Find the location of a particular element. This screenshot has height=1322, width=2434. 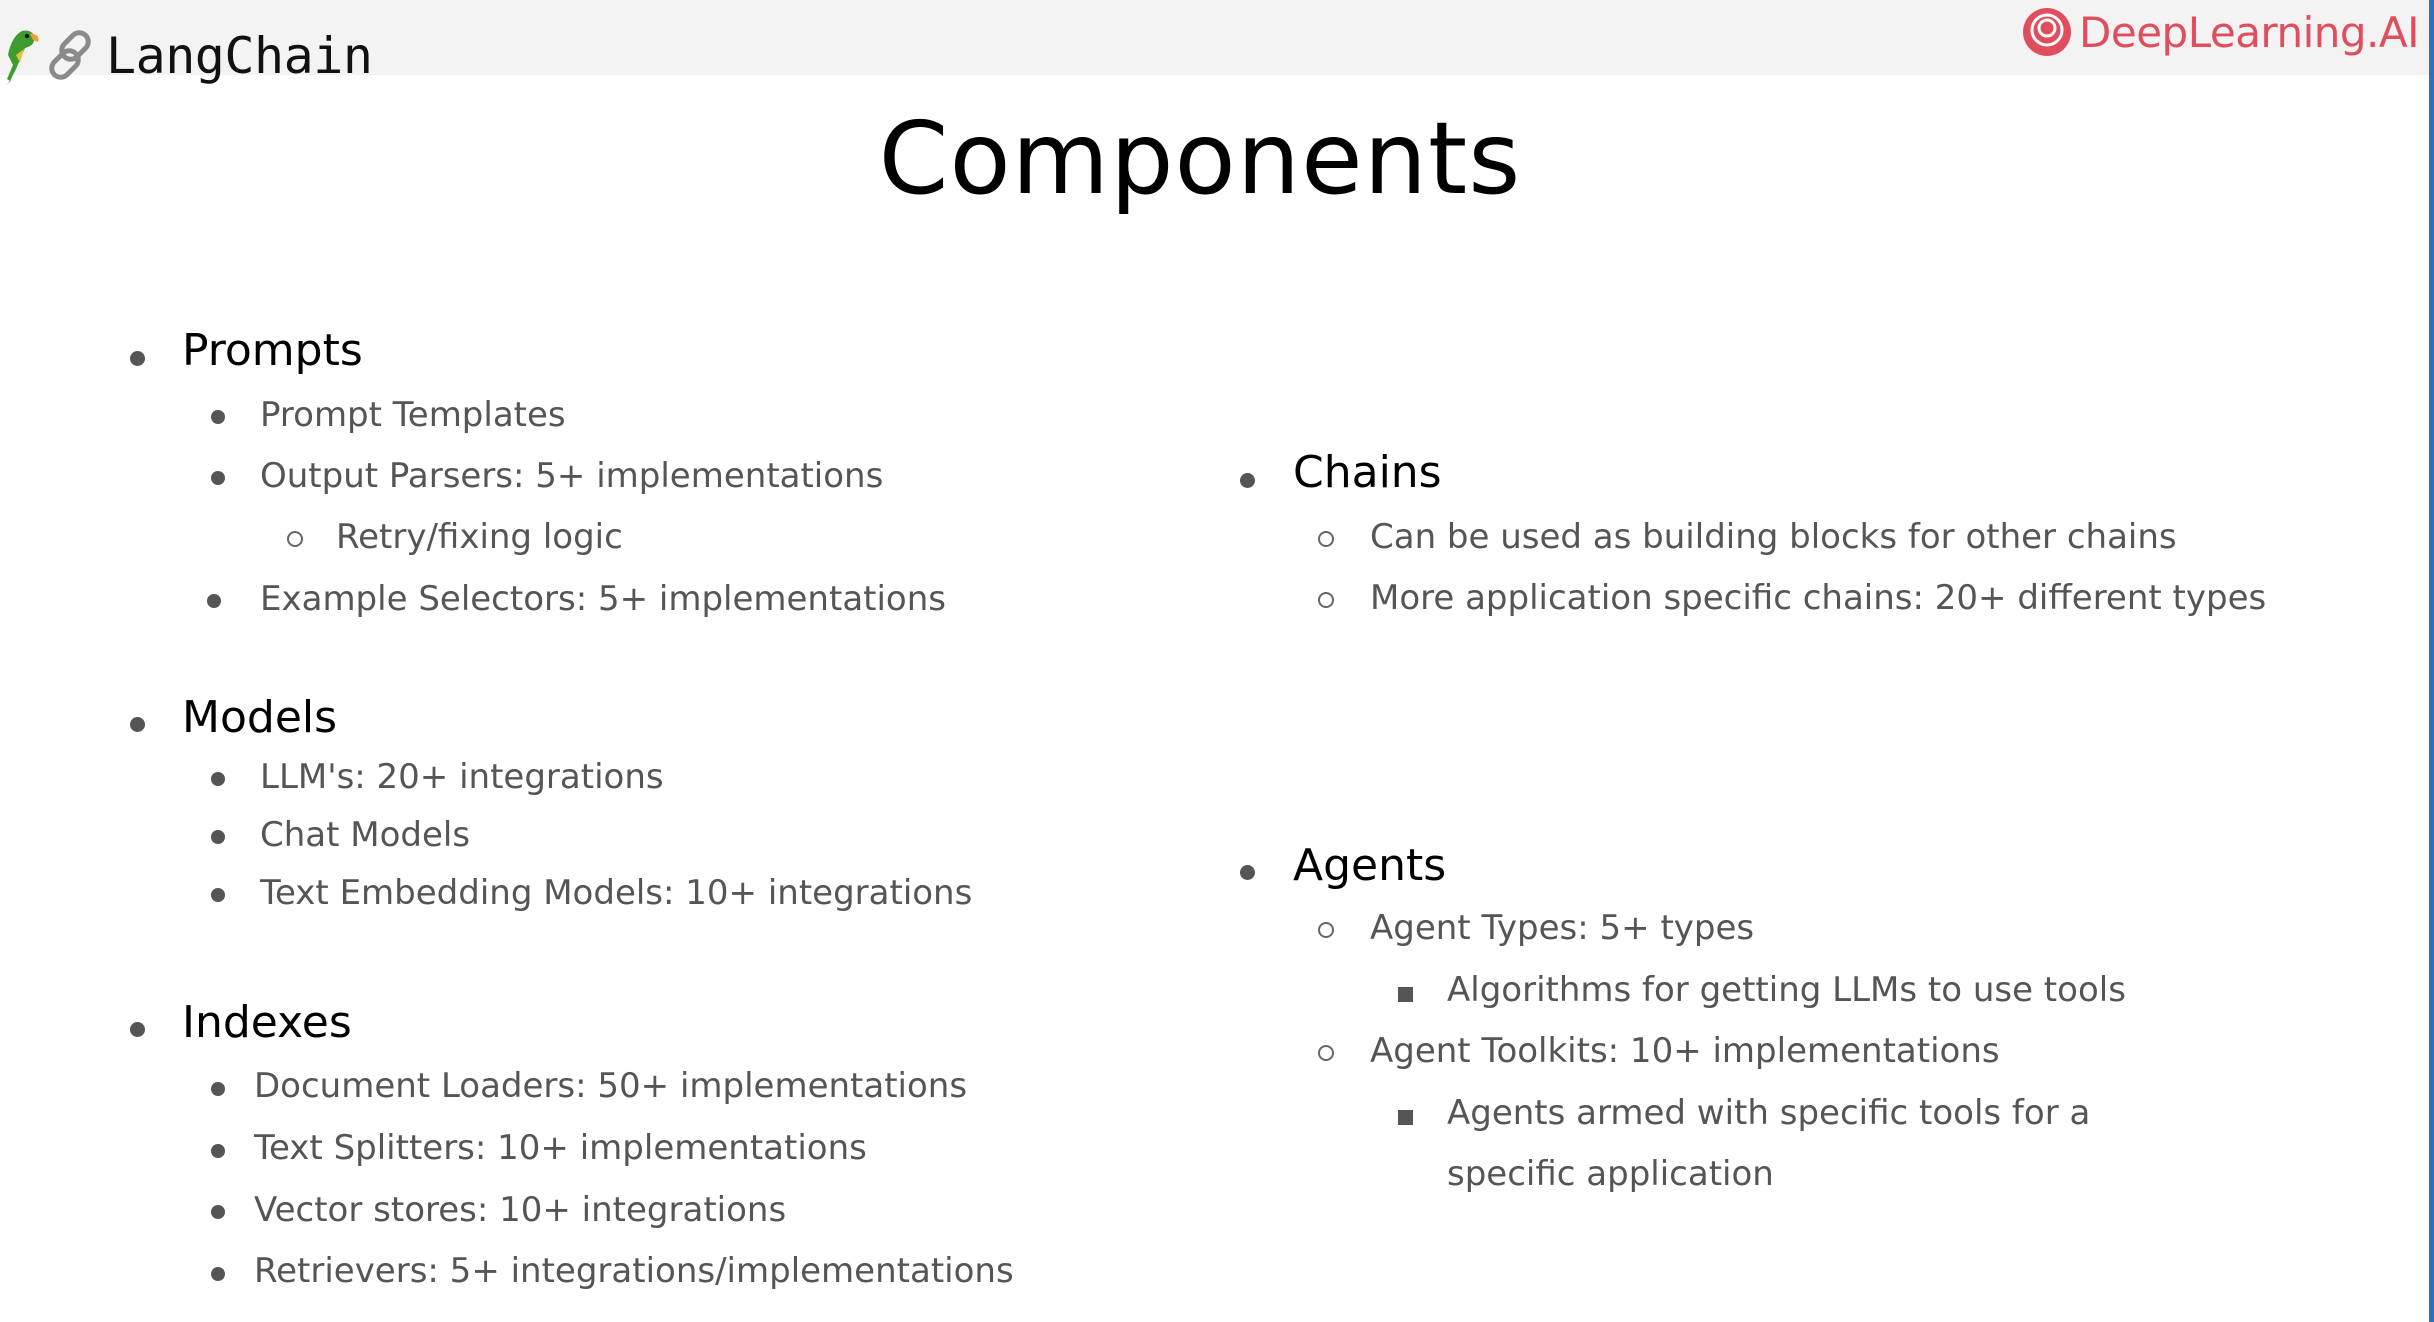

heading-prompts: Prompts is located at coordinates (272, 350).